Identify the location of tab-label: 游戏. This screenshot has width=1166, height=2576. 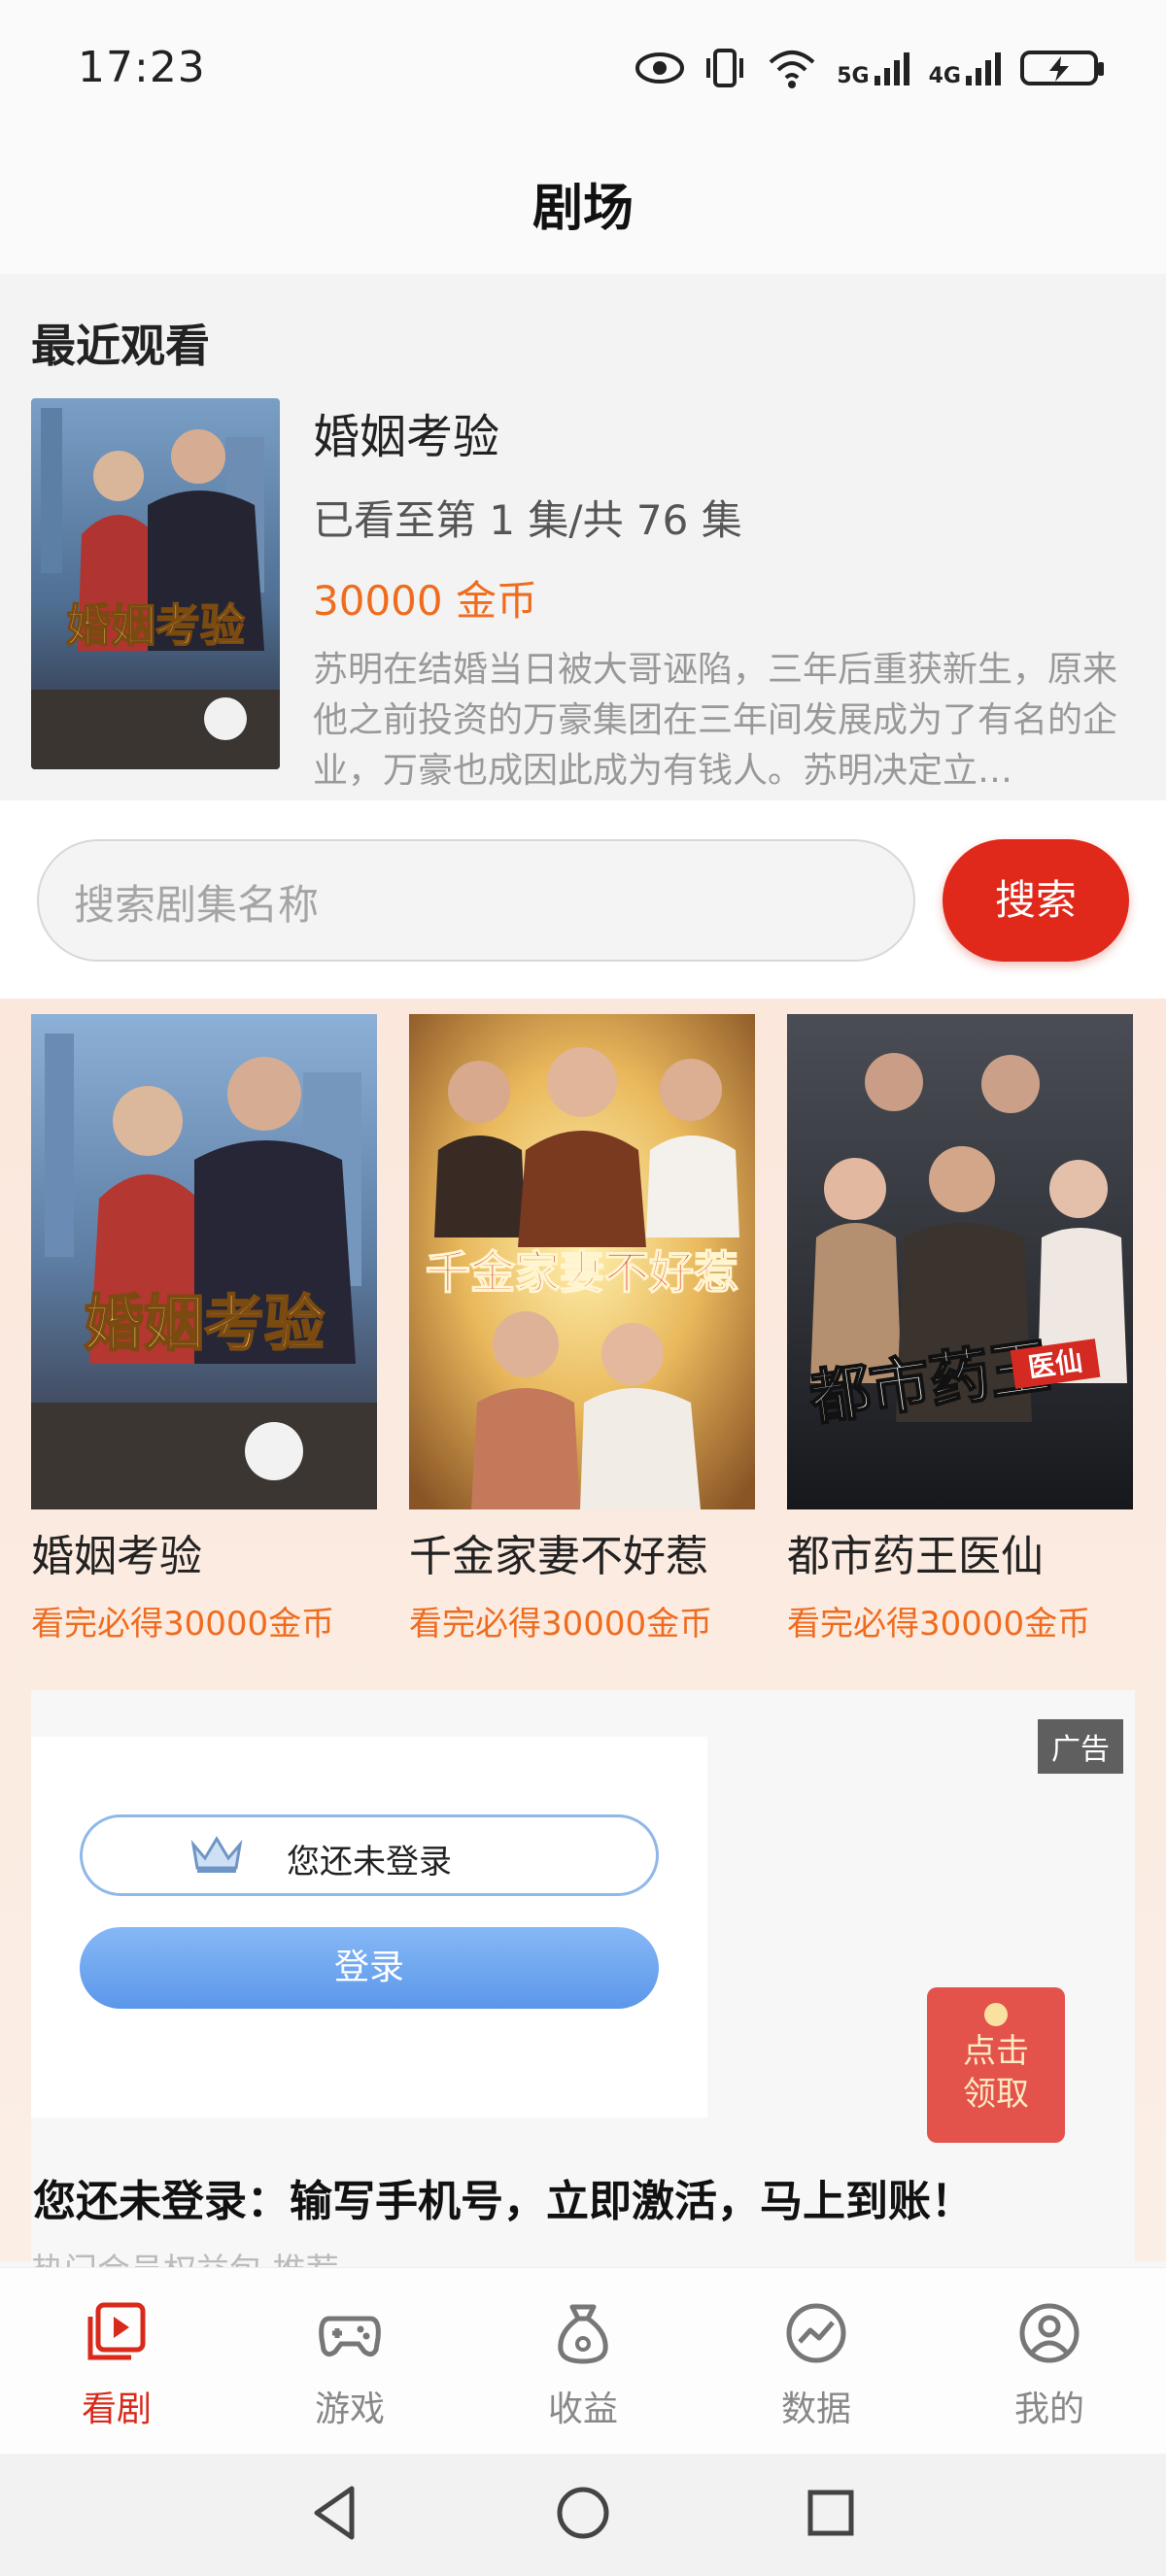
(349, 2409).